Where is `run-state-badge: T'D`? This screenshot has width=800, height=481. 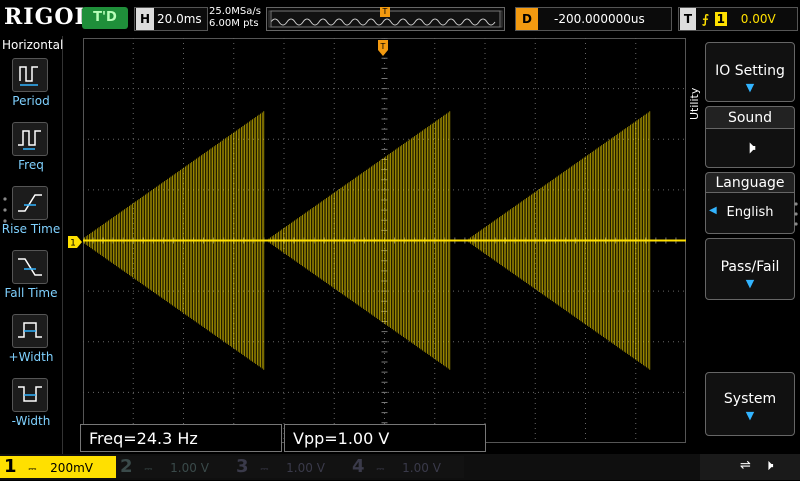 run-state-badge: T'D is located at coordinates (105, 18).